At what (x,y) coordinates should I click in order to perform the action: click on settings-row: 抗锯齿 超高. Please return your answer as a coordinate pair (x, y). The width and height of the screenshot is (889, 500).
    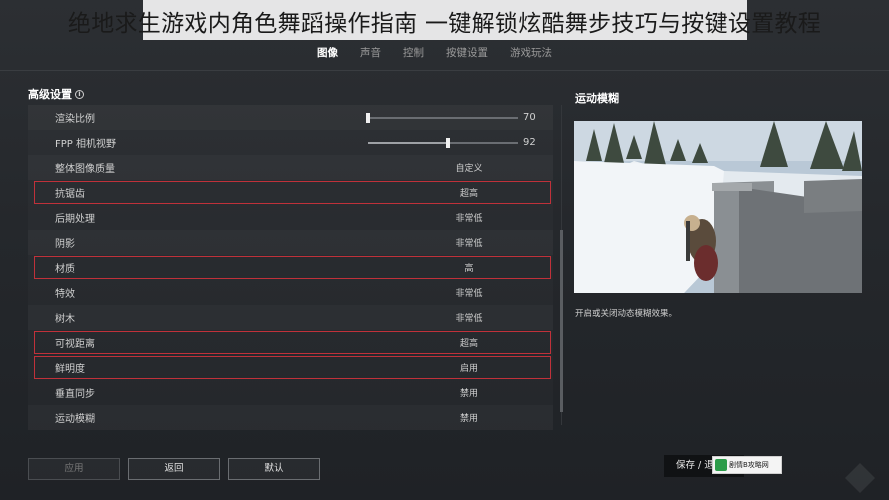
    Looking at the image, I should click on (290, 192).